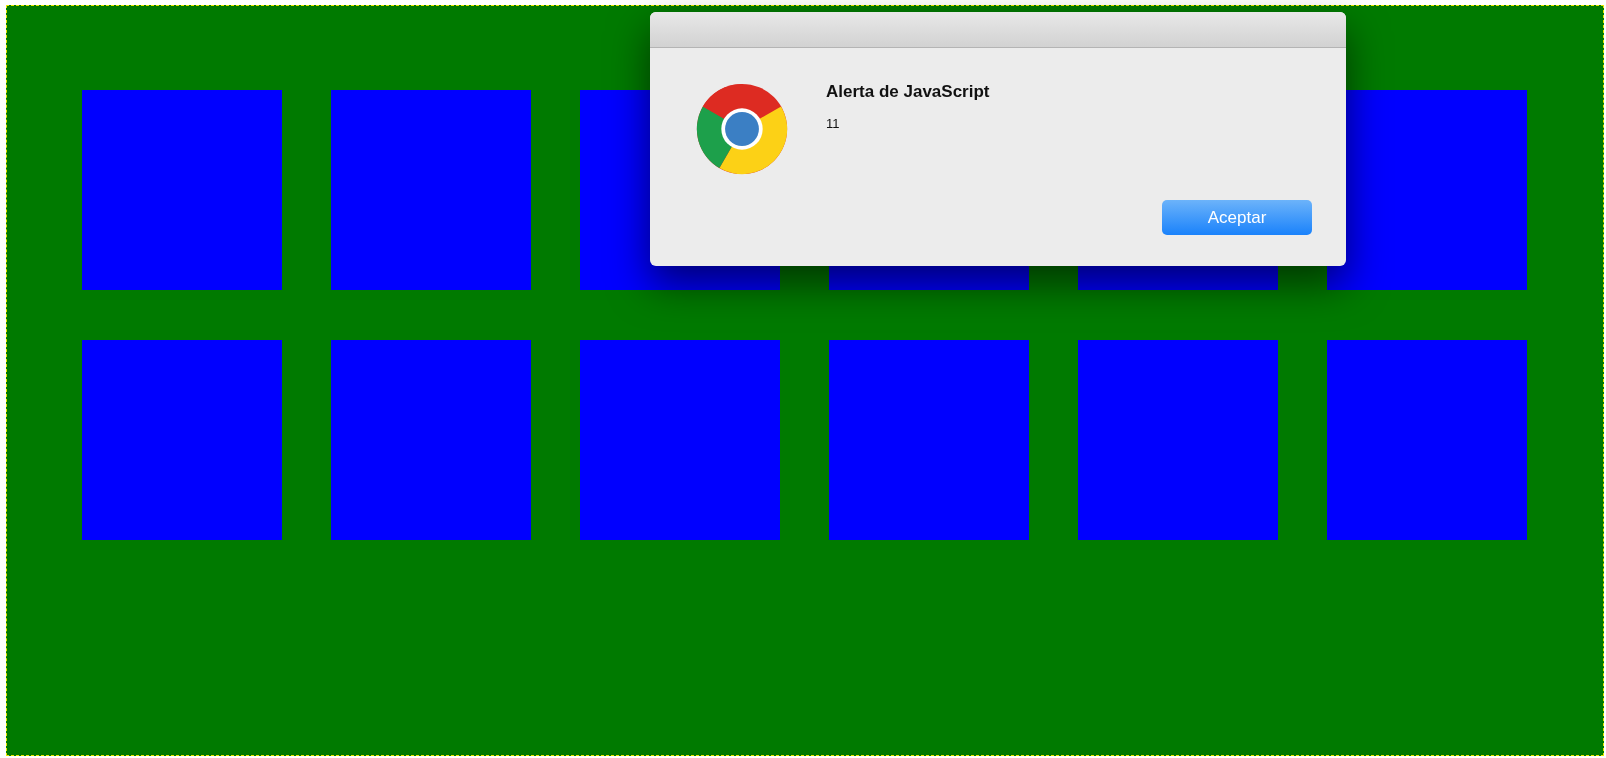 The width and height of the screenshot is (1606, 758). What do you see at coordinates (742, 129) in the screenshot?
I see `chrome-logo-icon` at bounding box center [742, 129].